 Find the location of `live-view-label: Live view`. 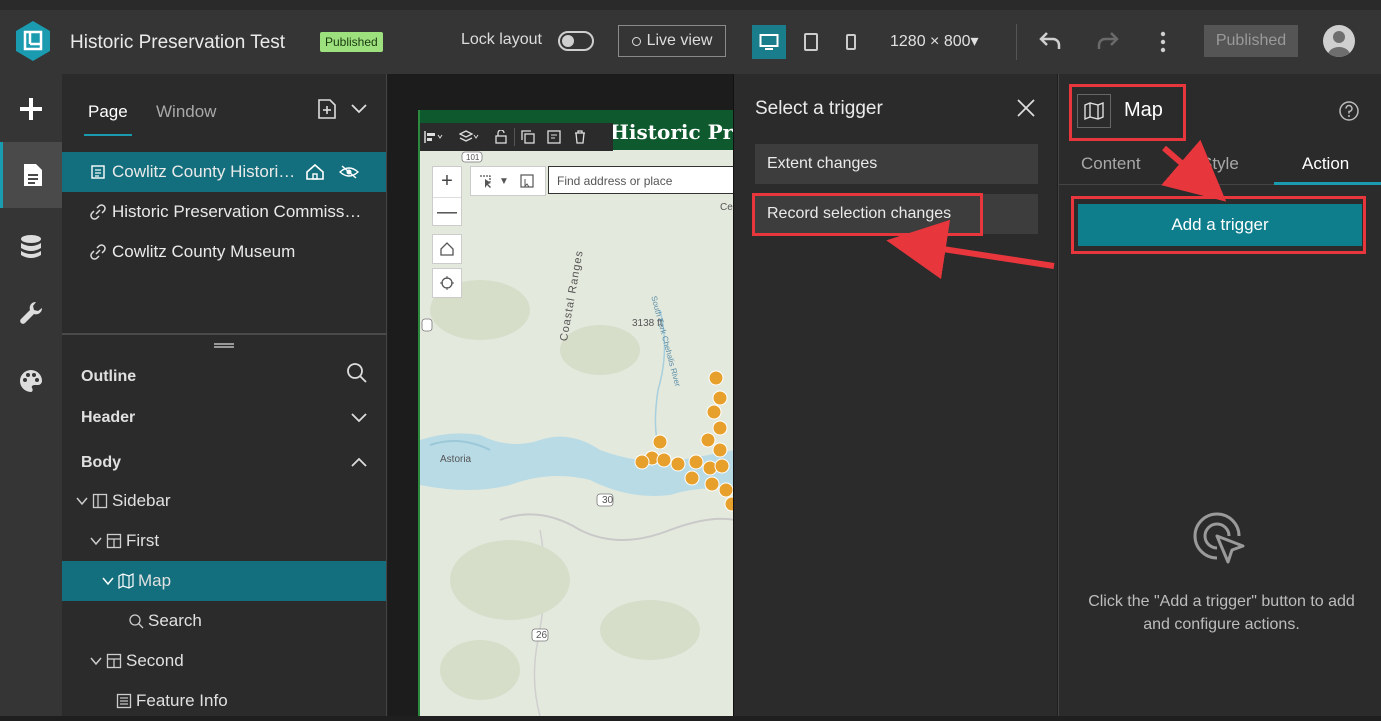

live-view-label: Live view is located at coordinates (679, 40).